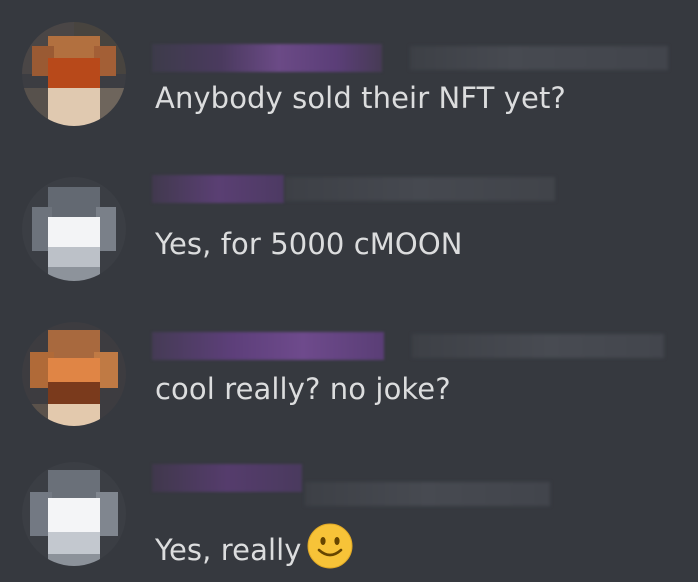  What do you see at coordinates (360, 98) in the screenshot?
I see `message-text: Anybody sold their NFT yet?` at bounding box center [360, 98].